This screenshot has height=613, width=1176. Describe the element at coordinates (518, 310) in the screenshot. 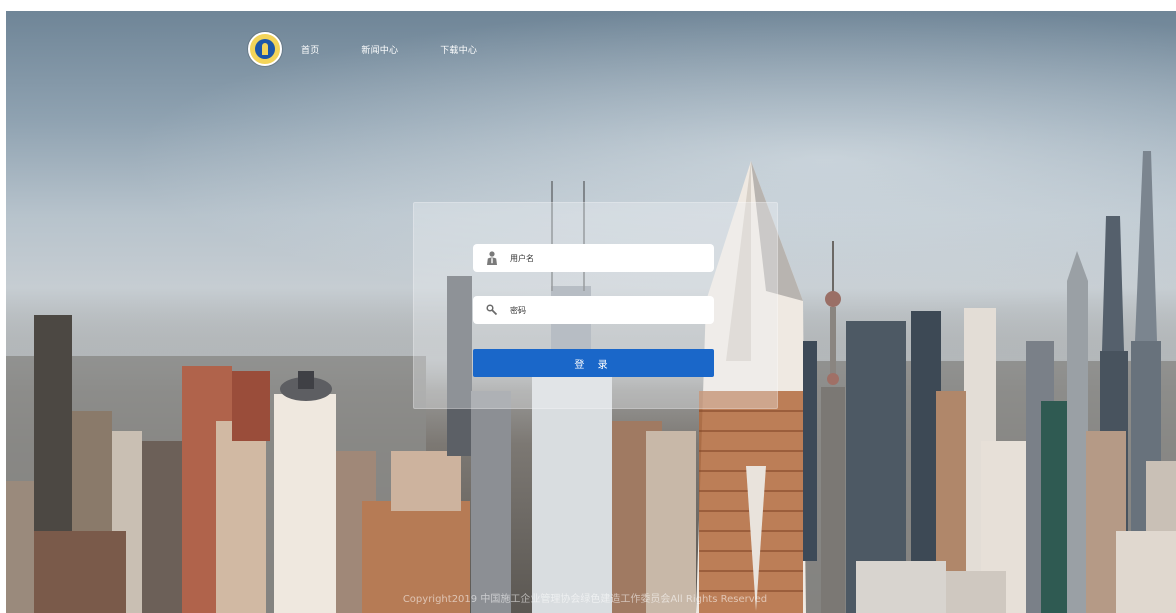

I see `password-placeholder: 密码` at that location.